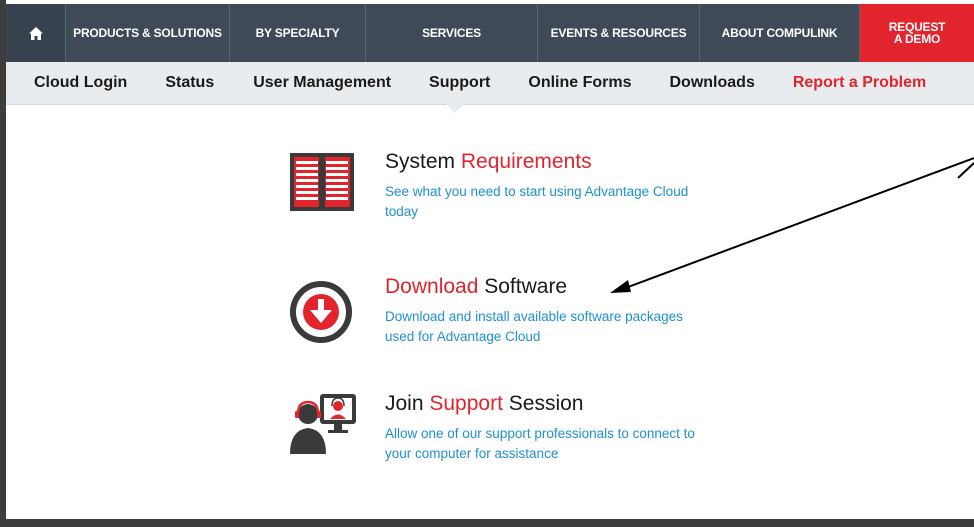 Image resolution: width=974 pixels, height=527 pixels. I want to click on download-software-title: Download Software, so click(476, 287).